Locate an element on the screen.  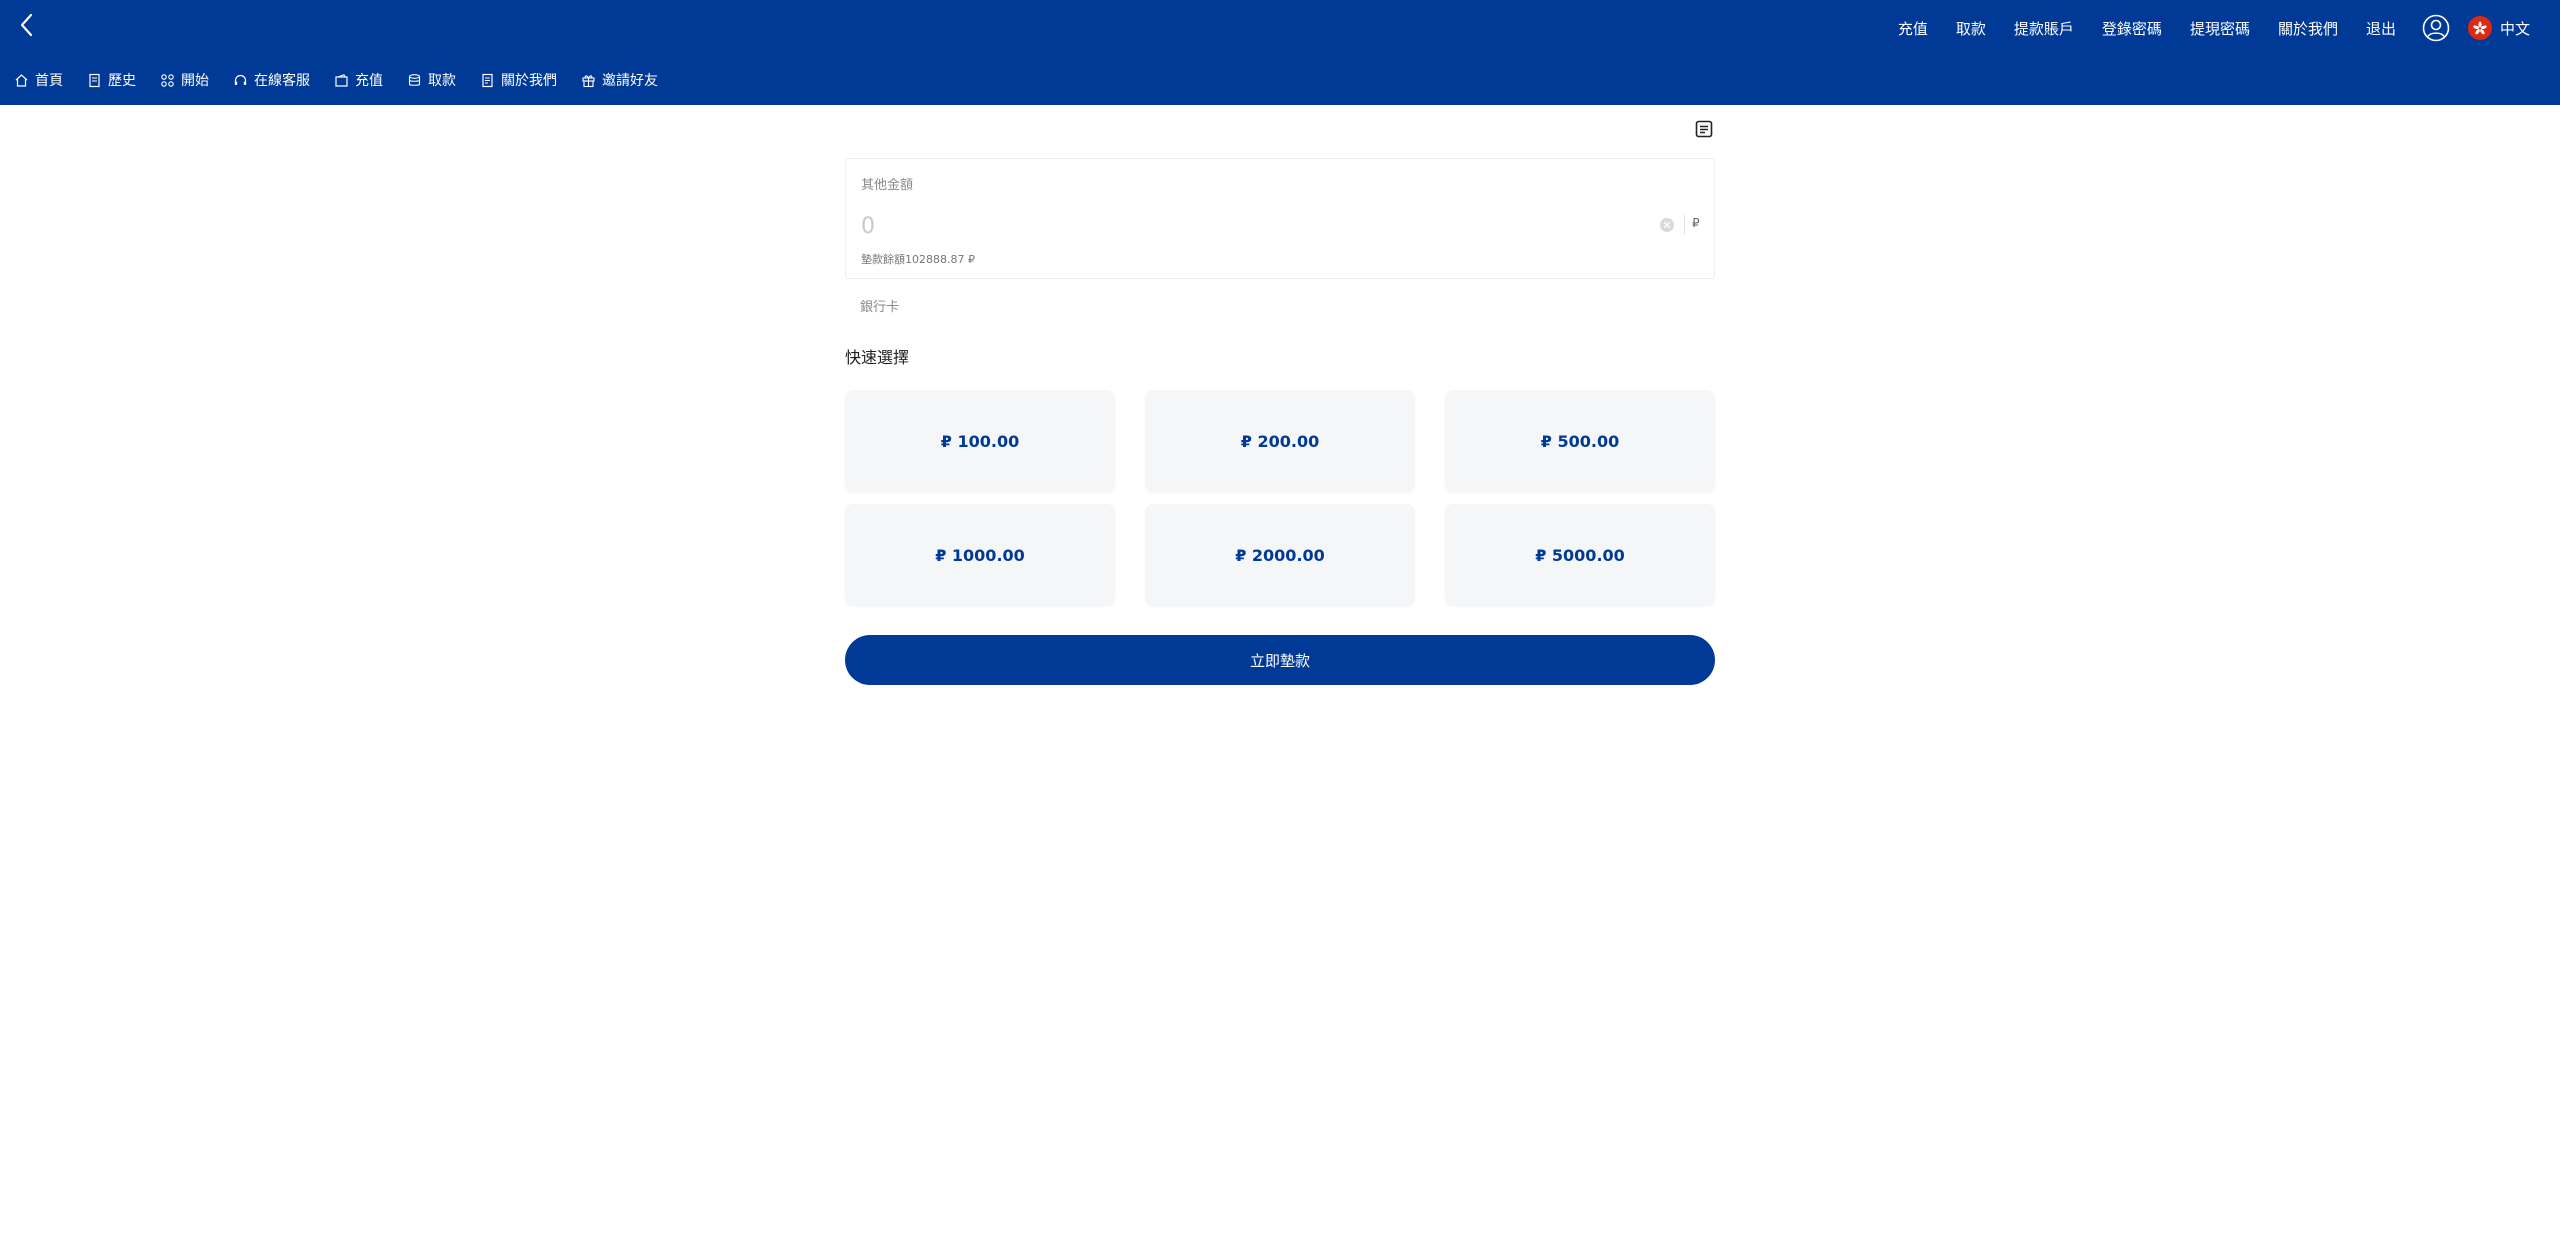
nav-label: 充值 is located at coordinates (369, 81).